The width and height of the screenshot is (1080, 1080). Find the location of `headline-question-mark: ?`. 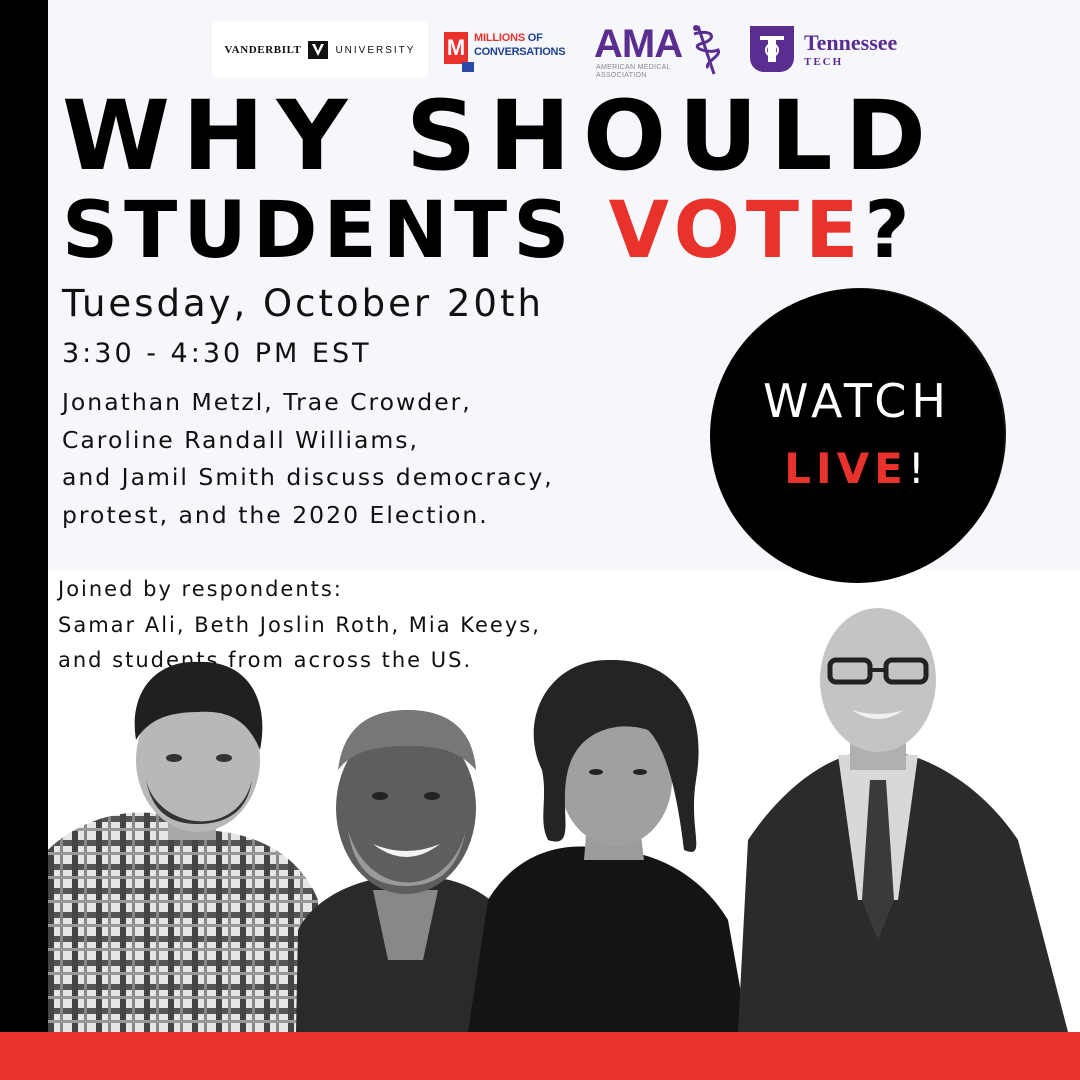

headline-question-mark: ? is located at coordinates (890, 231).